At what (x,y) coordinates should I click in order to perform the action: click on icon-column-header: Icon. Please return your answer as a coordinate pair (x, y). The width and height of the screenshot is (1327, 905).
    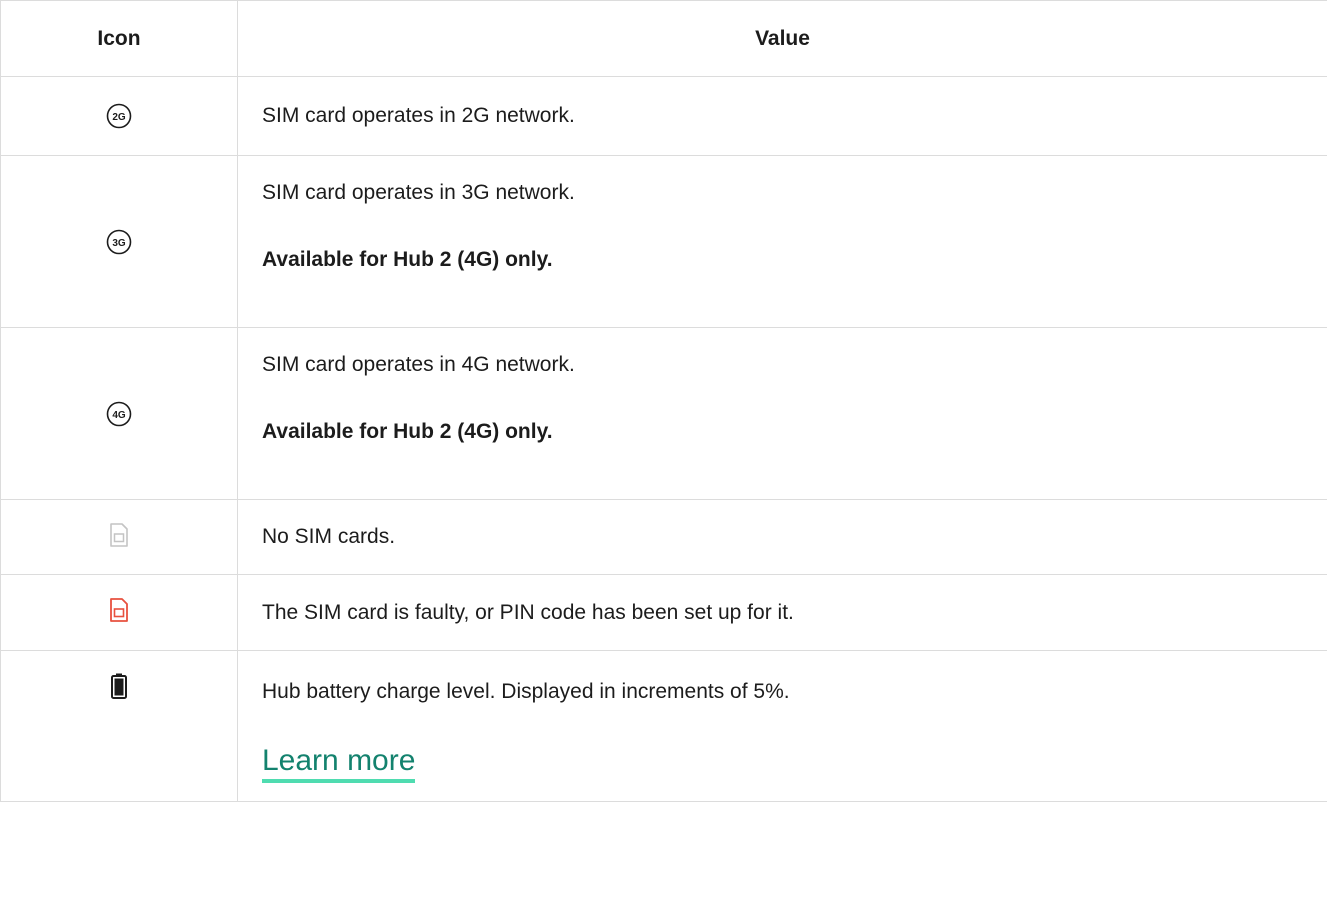
    Looking at the image, I should click on (119, 38).